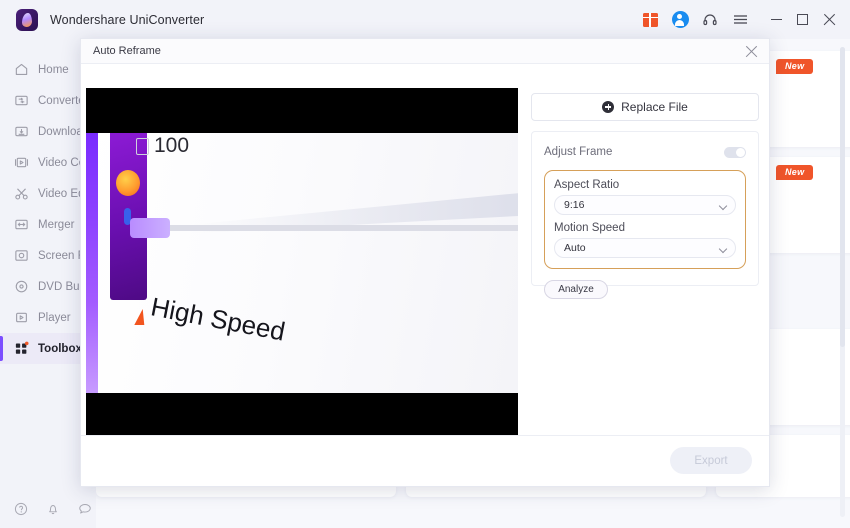 The height and width of the screenshot is (528, 850). Describe the element at coordinates (150, 228) in the screenshot. I see `video-graphic-pill` at that location.